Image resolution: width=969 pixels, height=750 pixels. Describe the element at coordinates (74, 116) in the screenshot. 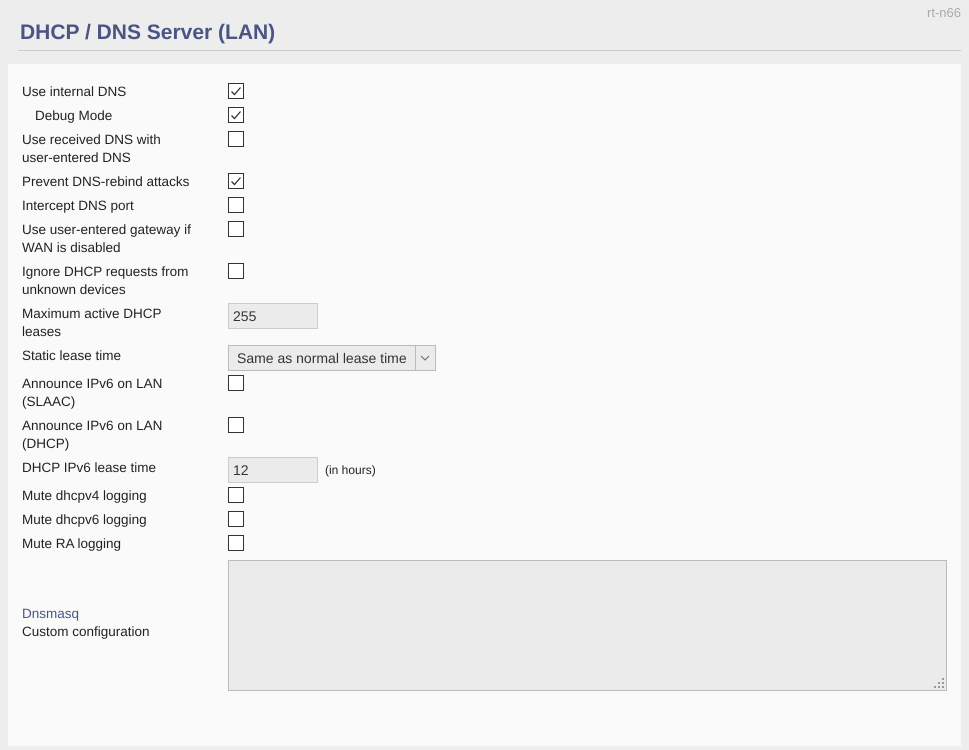

I see `field-label: Debug Mode` at that location.